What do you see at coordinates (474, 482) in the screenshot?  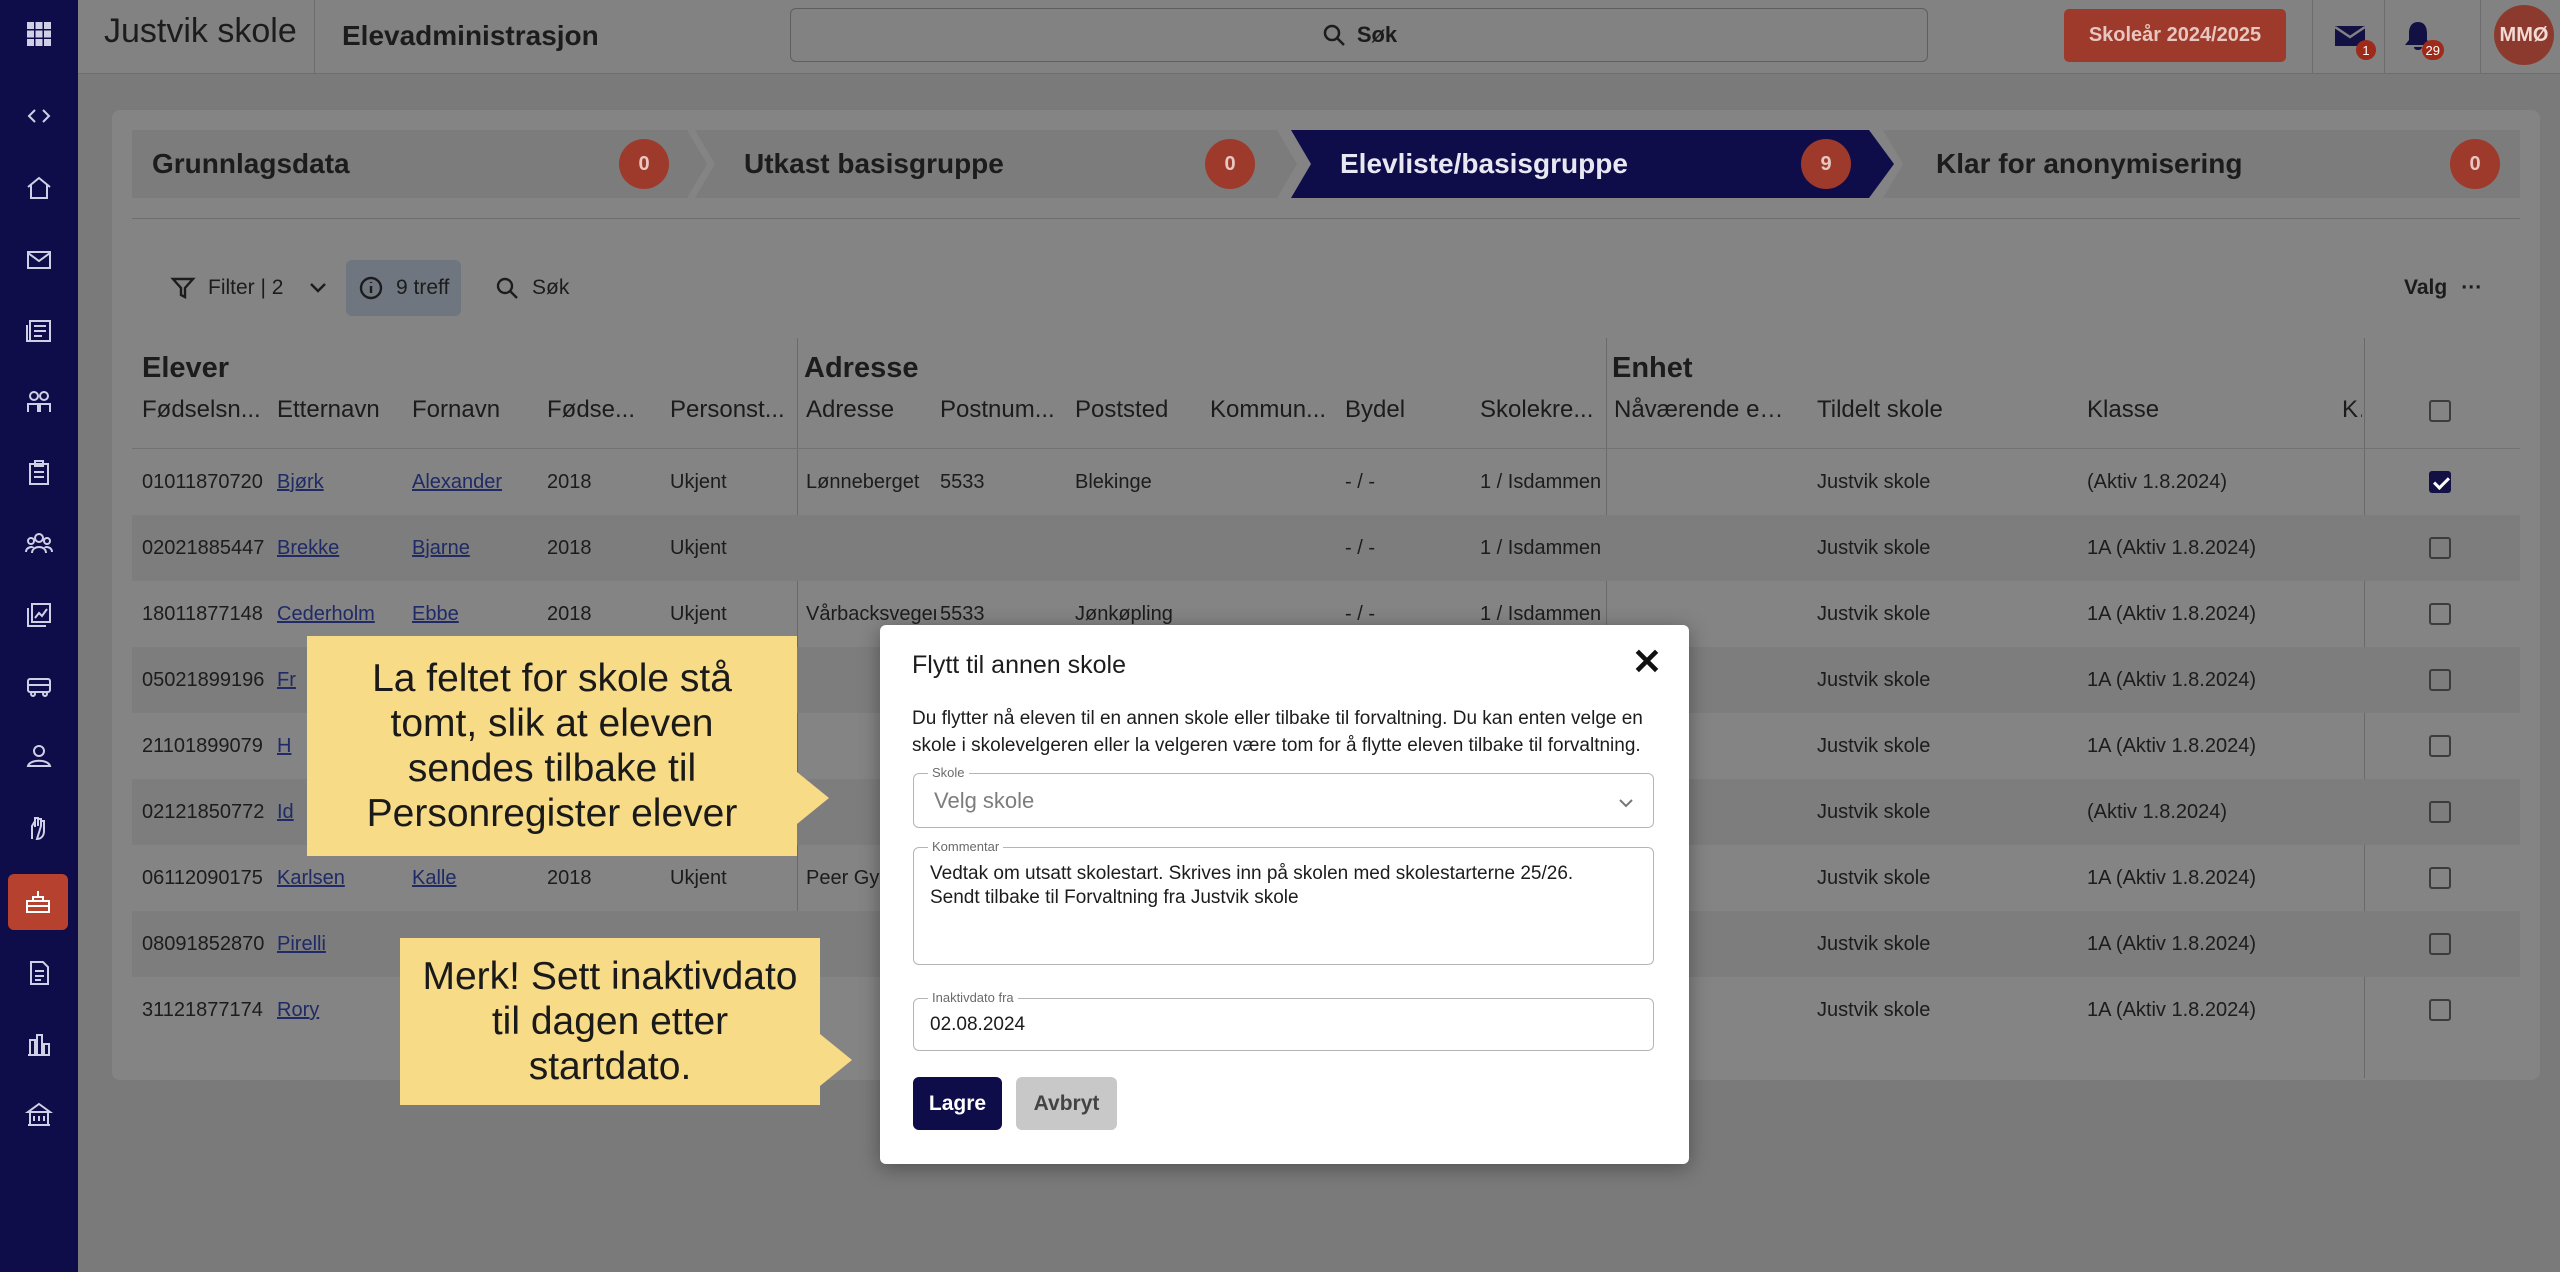 I see `cell-fornavn: Alexander` at bounding box center [474, 482].